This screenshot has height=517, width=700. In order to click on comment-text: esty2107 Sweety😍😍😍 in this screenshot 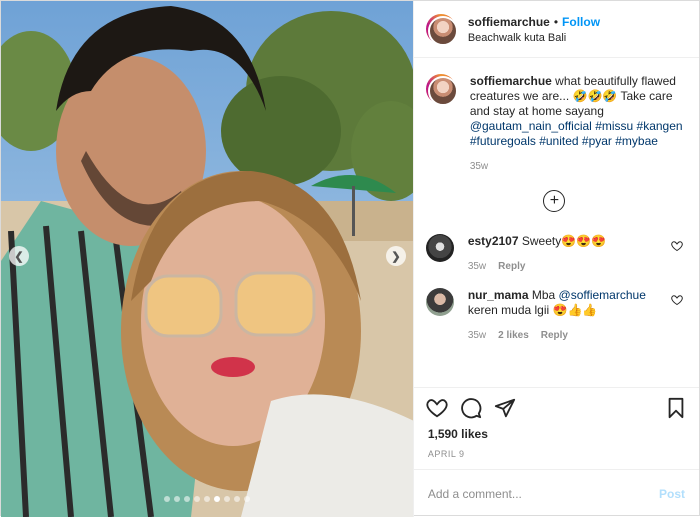, I will do `click(565, 241)`.